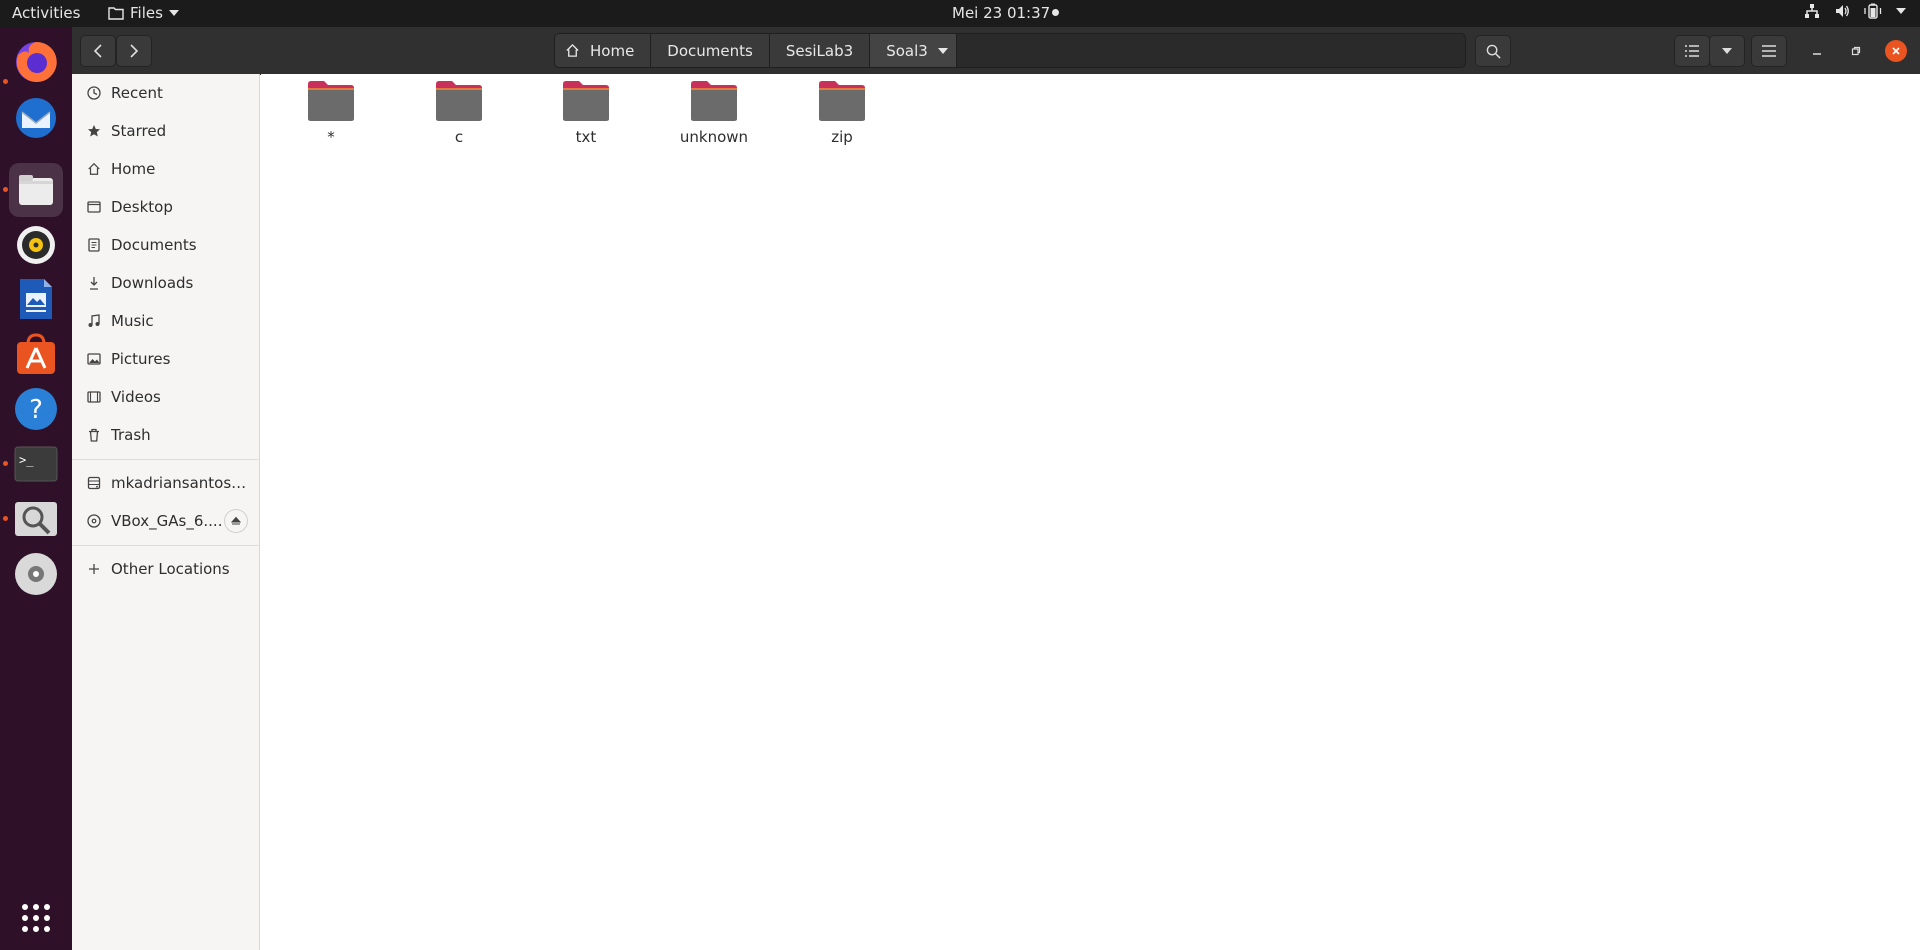  I want to click on main-menu-button, so click(1769, 51).